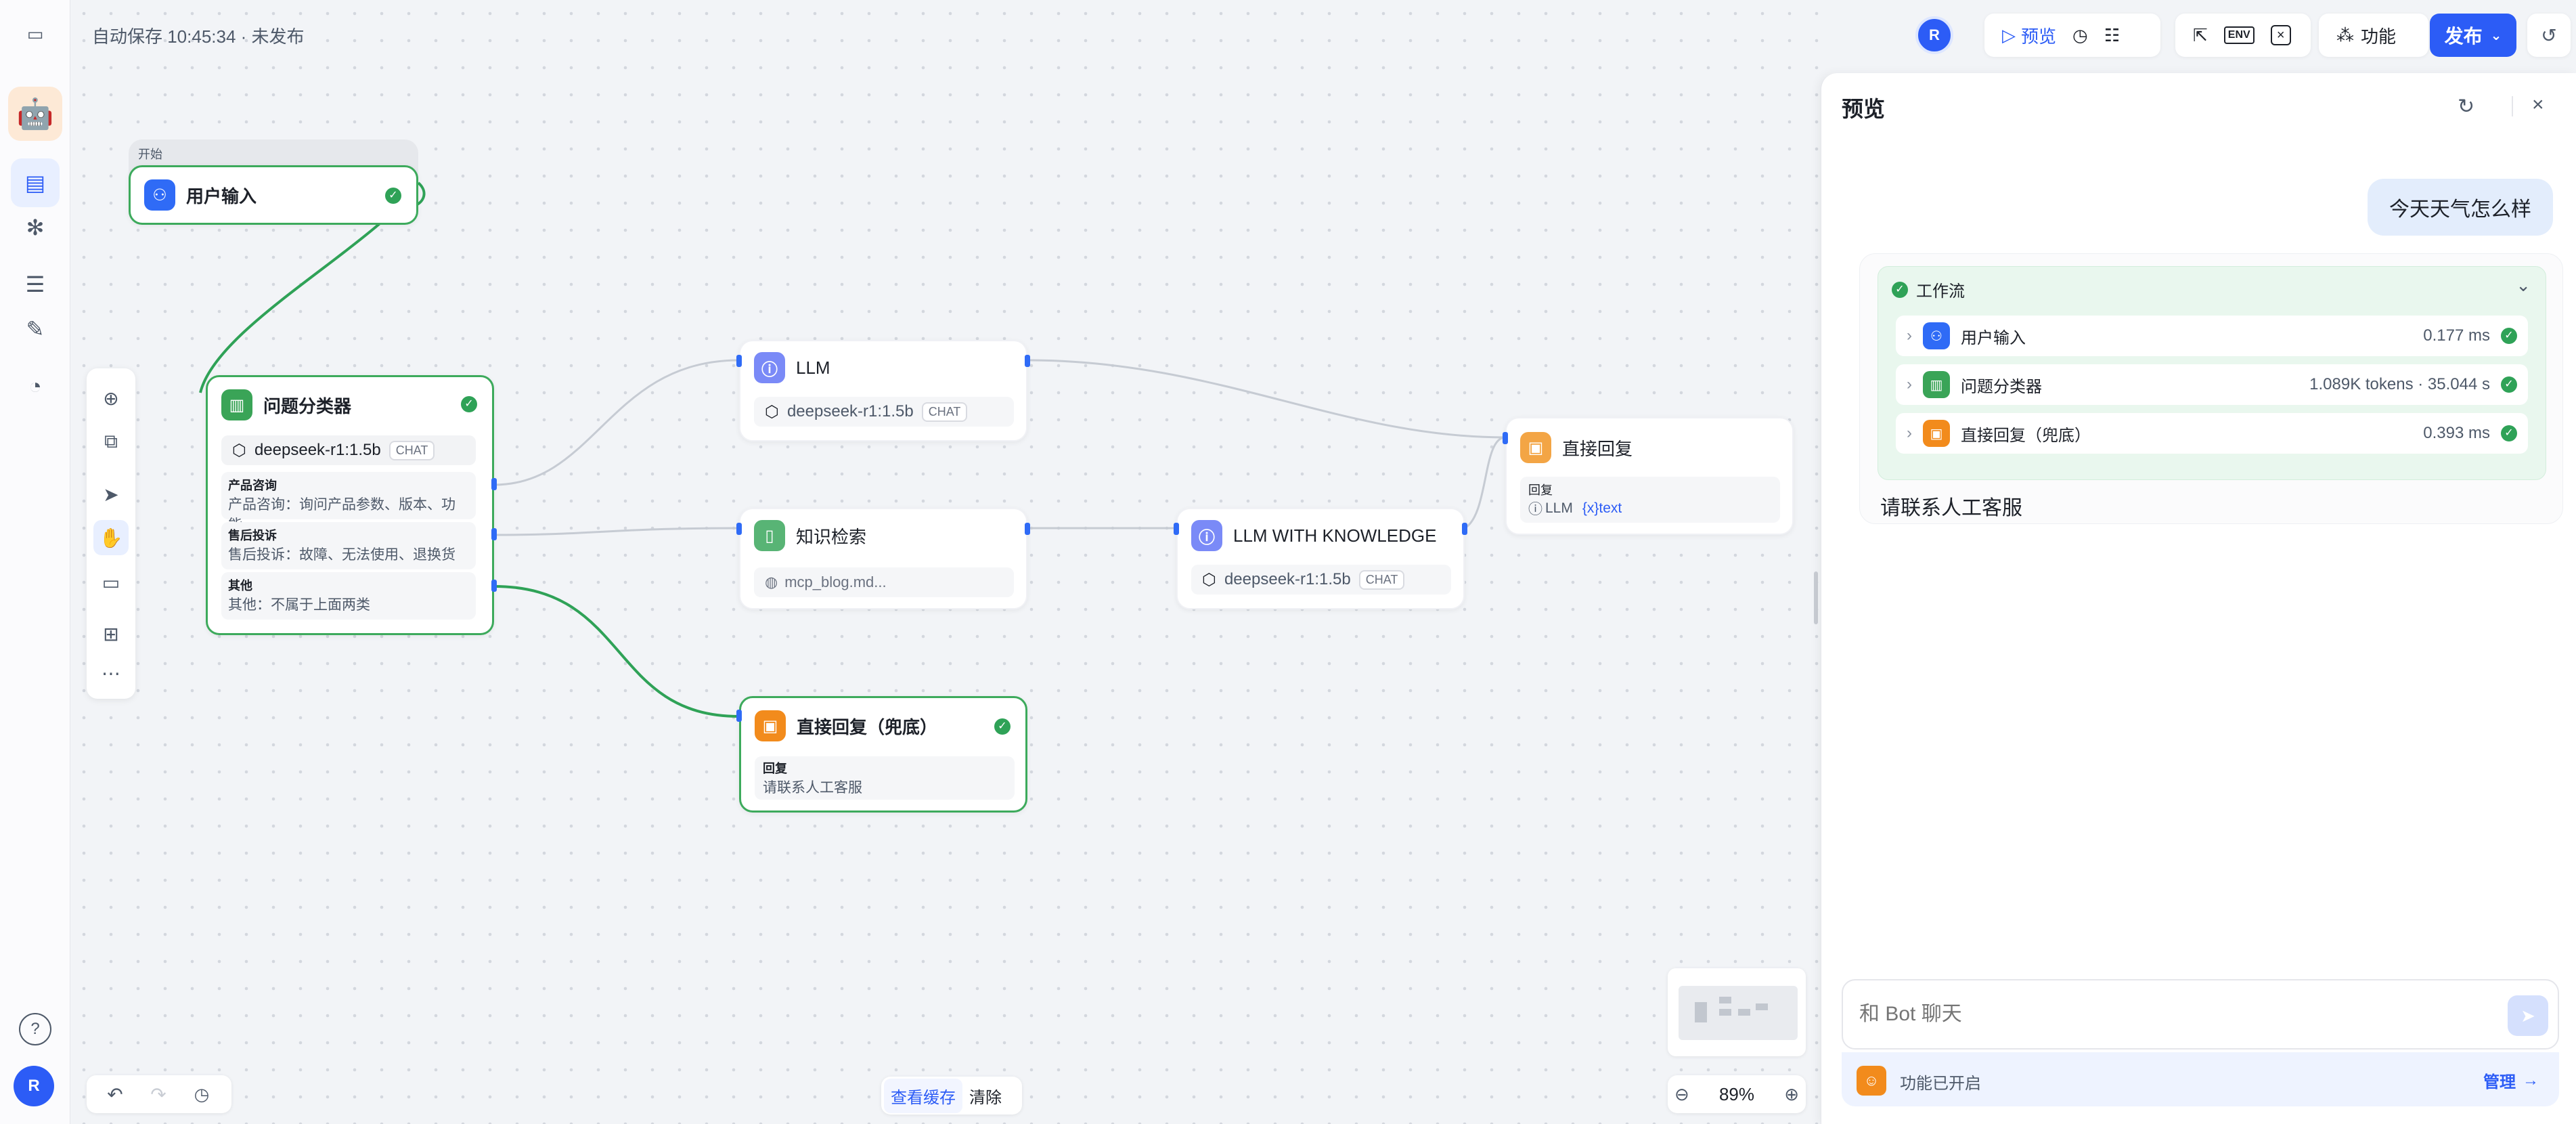 This screenshot has width=2576, height=1124. I want to click on class-text: 售后投诉：故障、无法使用、退换货, so click(342, 555).